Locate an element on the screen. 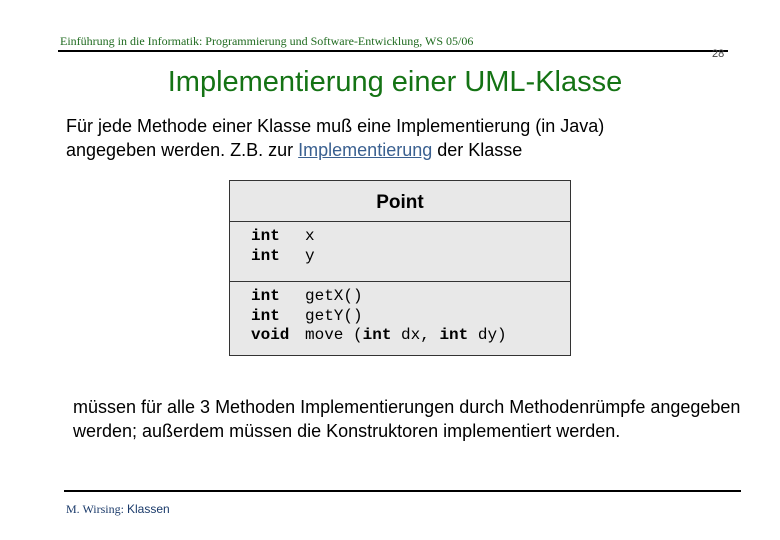 The image size is (780, 540). operation-name: move ( is located at coordinates (334, 335).